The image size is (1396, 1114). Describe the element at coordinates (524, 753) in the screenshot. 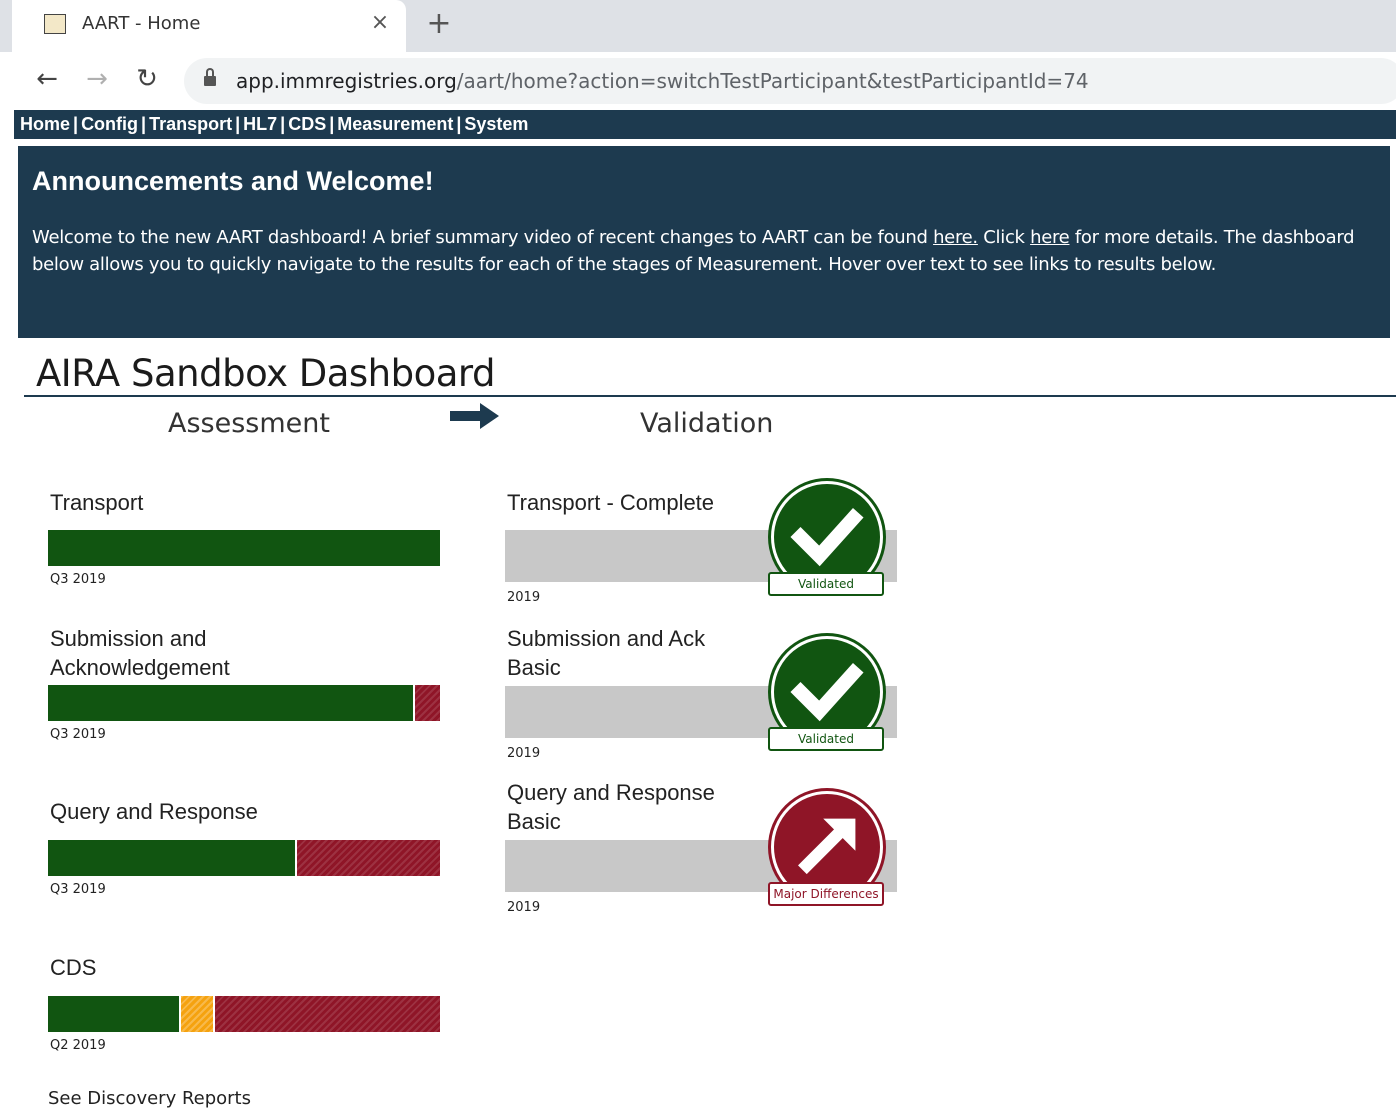

I see `validation-year-submission: 2019` at that location.